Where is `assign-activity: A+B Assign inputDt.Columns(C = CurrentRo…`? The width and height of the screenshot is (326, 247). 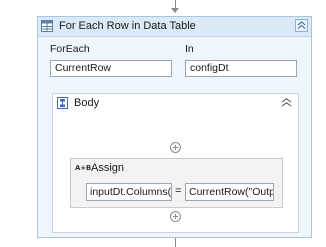
assign-activity: A+B Assign inputDt.Columns(C = CurrentRo… is located at coordinates (176, 183).